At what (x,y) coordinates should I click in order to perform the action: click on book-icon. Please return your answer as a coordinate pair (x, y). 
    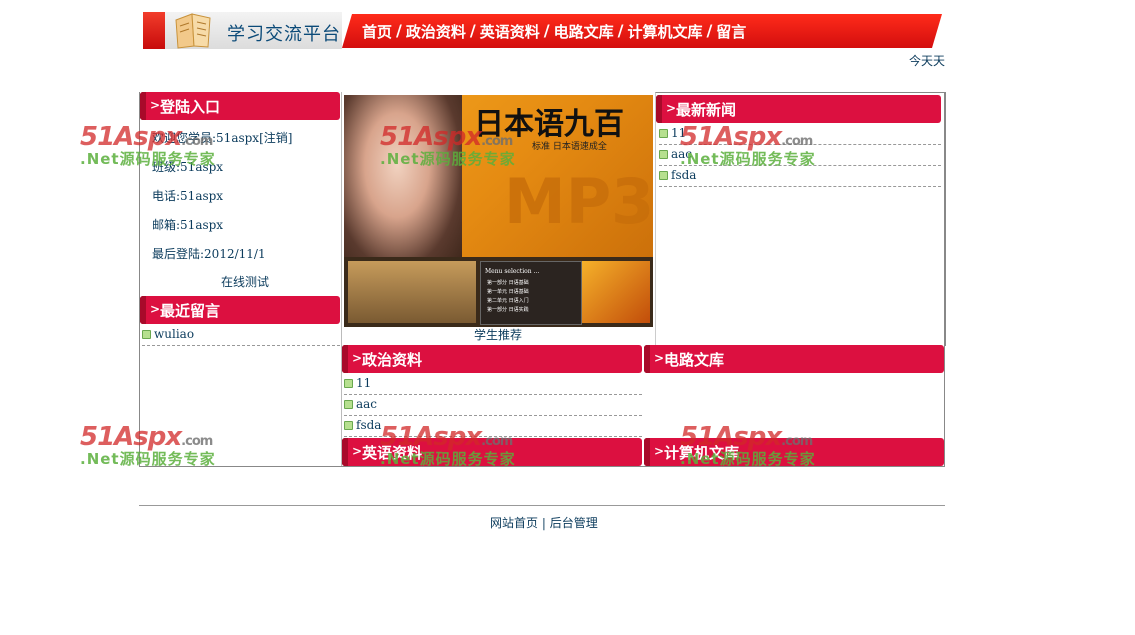
    Looking at the image, I should click on (193, 31).